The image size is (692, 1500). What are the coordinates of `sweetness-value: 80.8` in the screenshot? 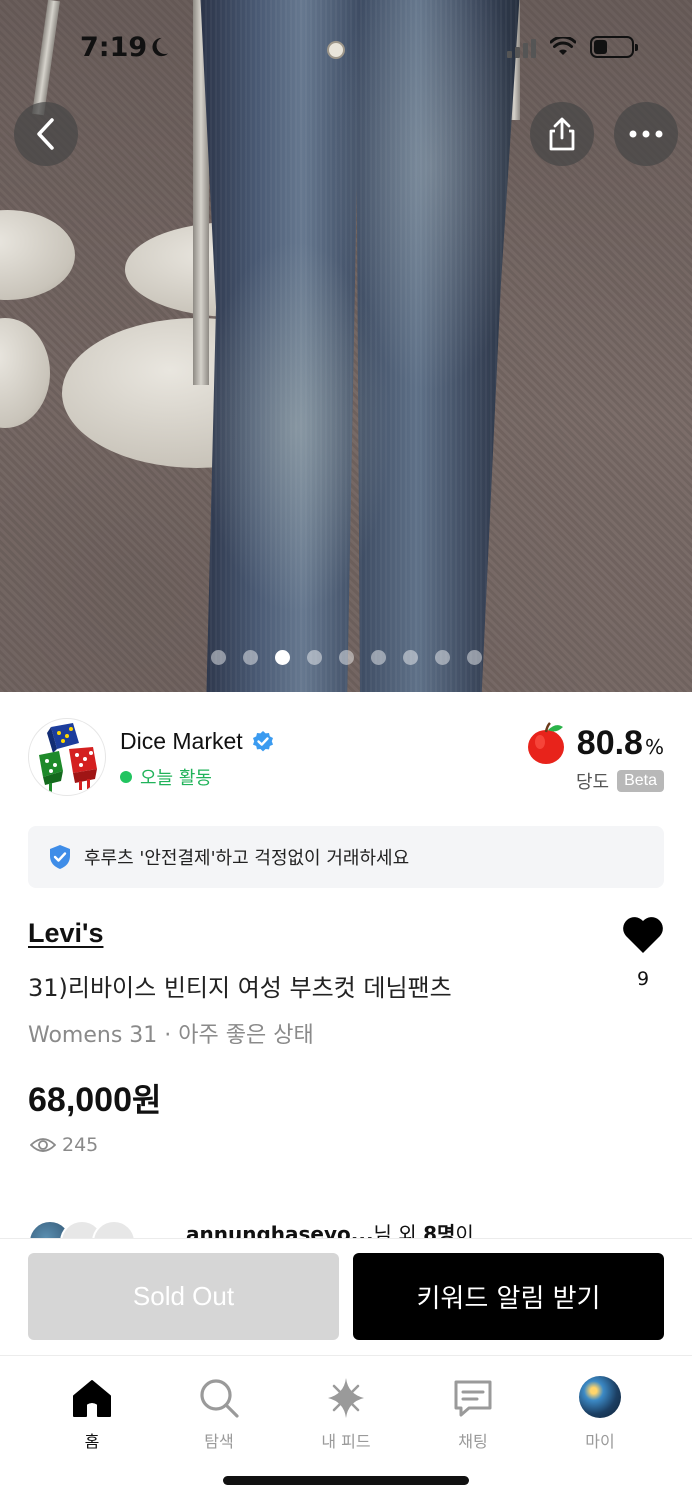 It's located at (609, 742).